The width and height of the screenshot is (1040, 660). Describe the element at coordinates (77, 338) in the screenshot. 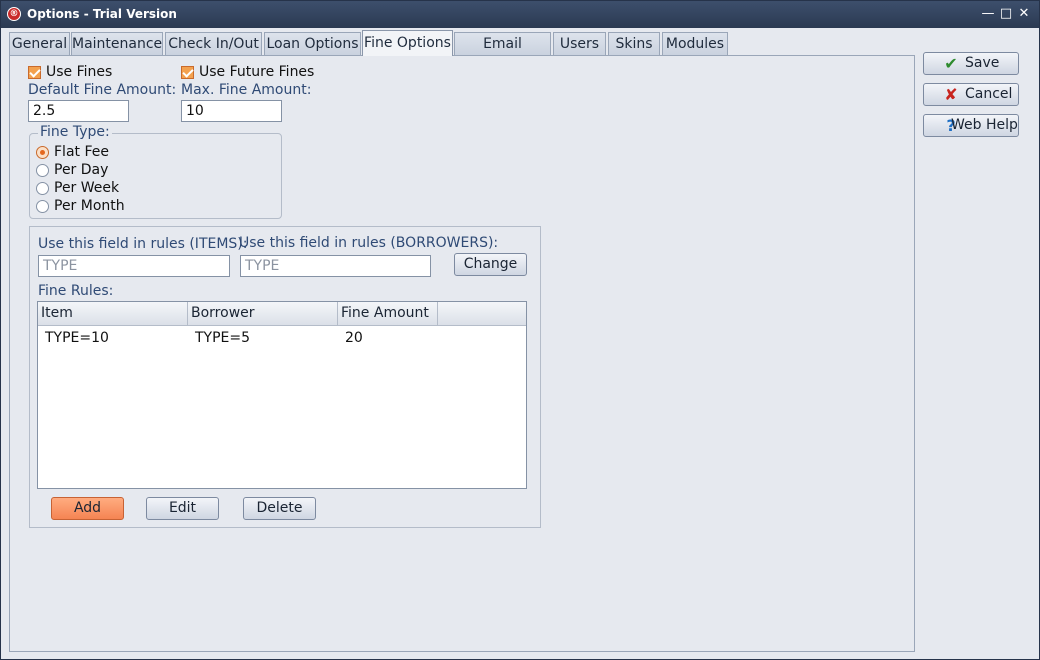

I see `cell-item: TYPE=10` at that location.